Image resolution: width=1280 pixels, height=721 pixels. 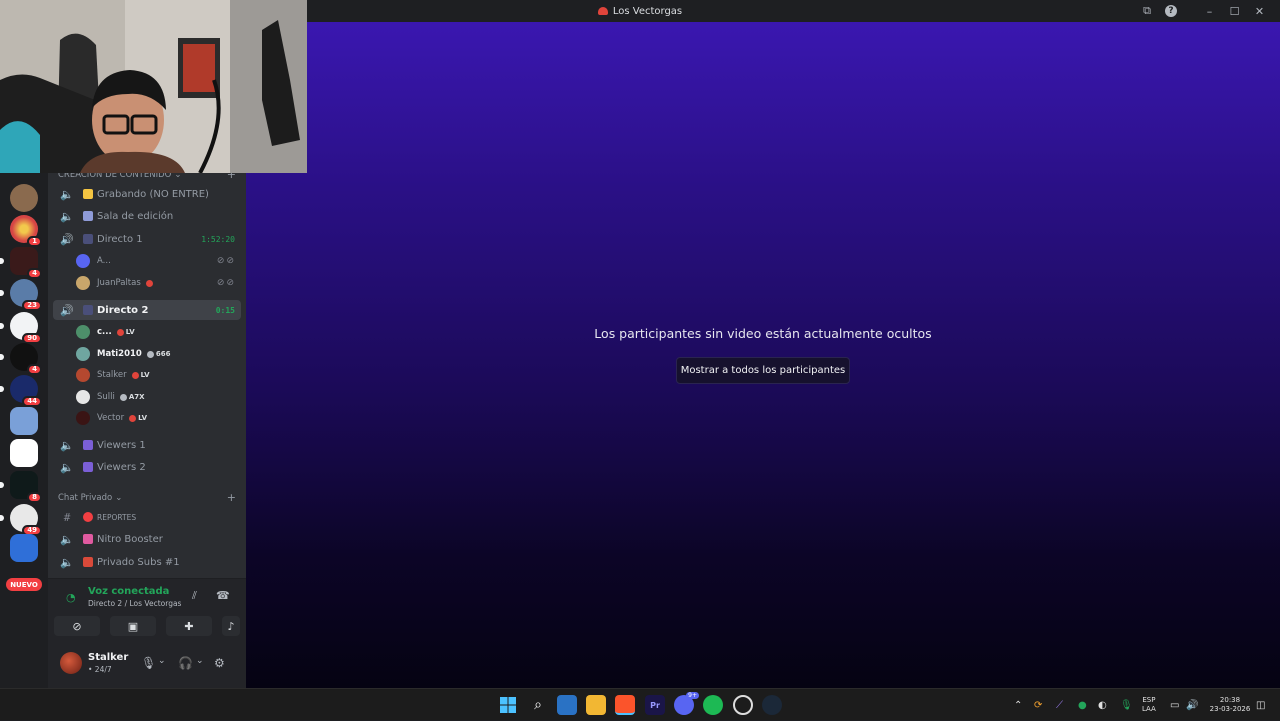 I want to click on voice-user: Stalker LV, so click(x=157, y=375).